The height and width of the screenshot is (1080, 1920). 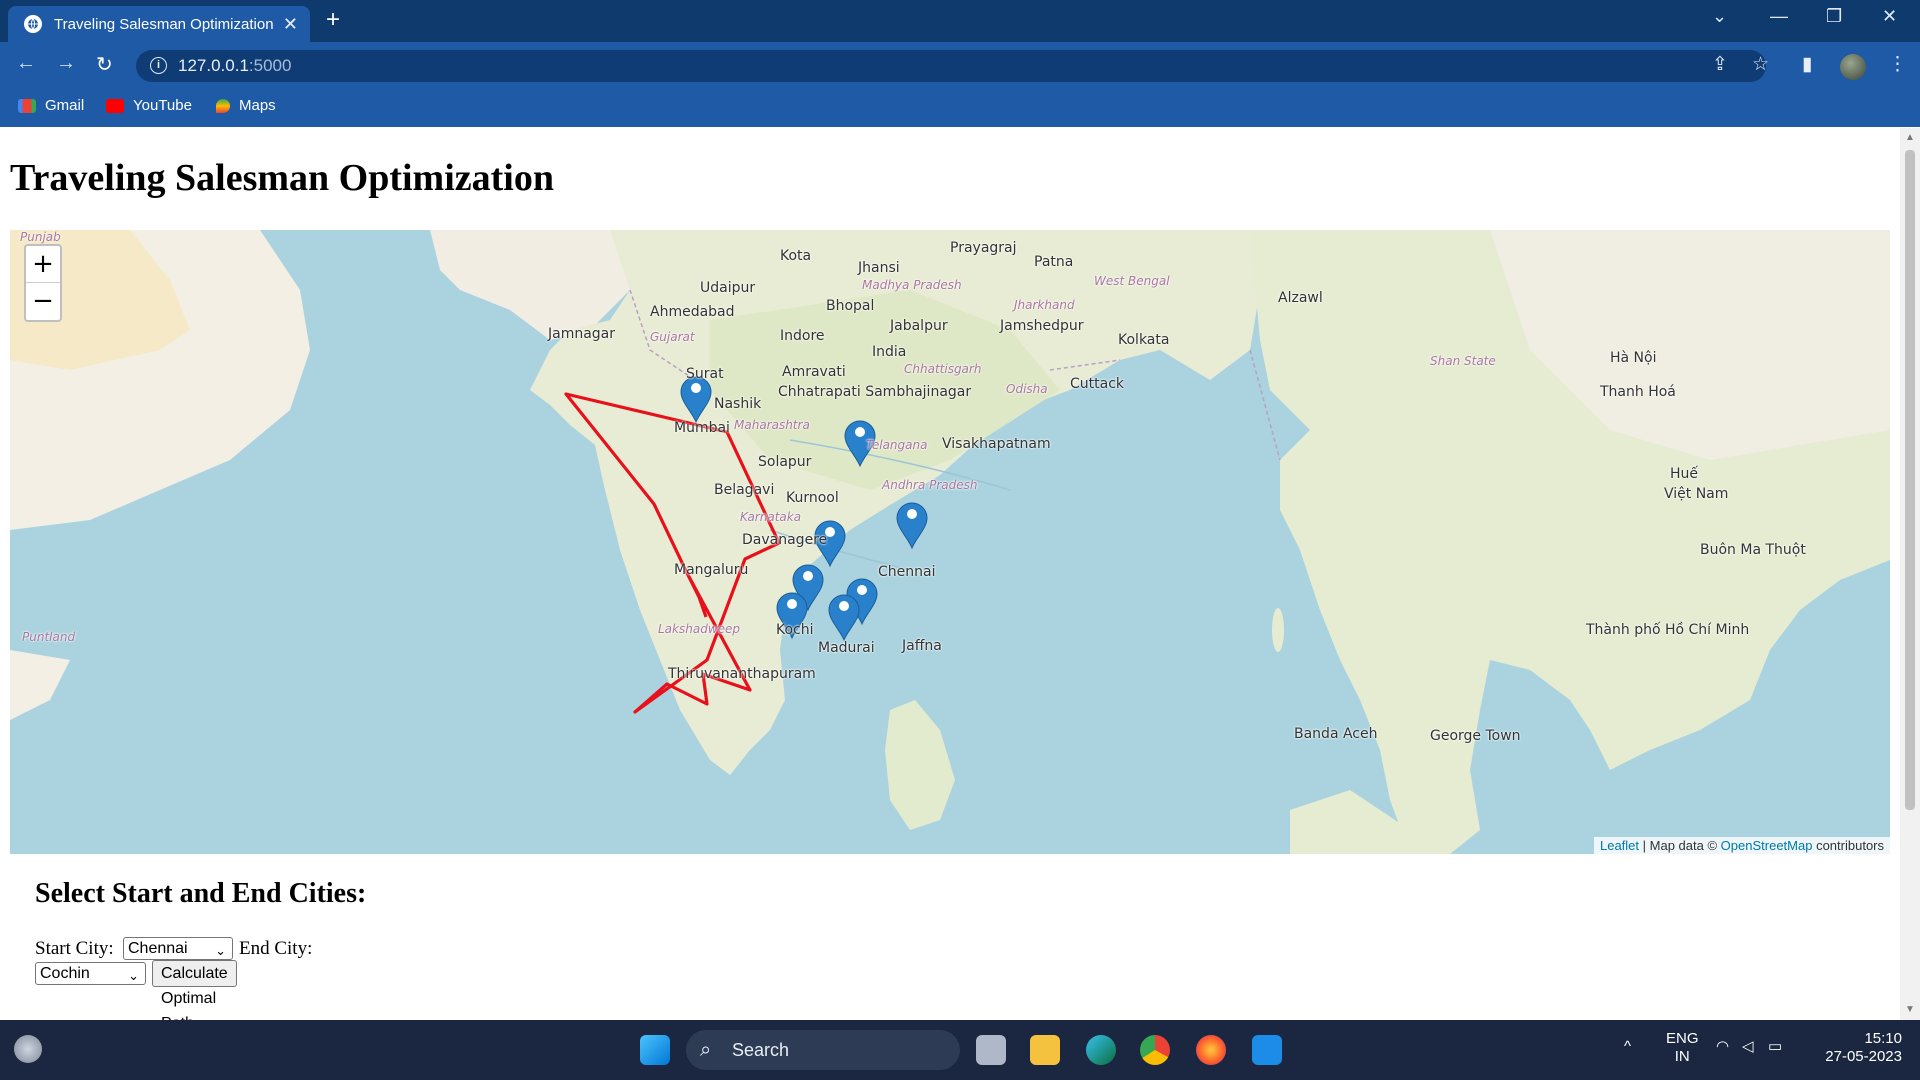 I want to click on end-city-label: End City:, so click(x=276, y=948).